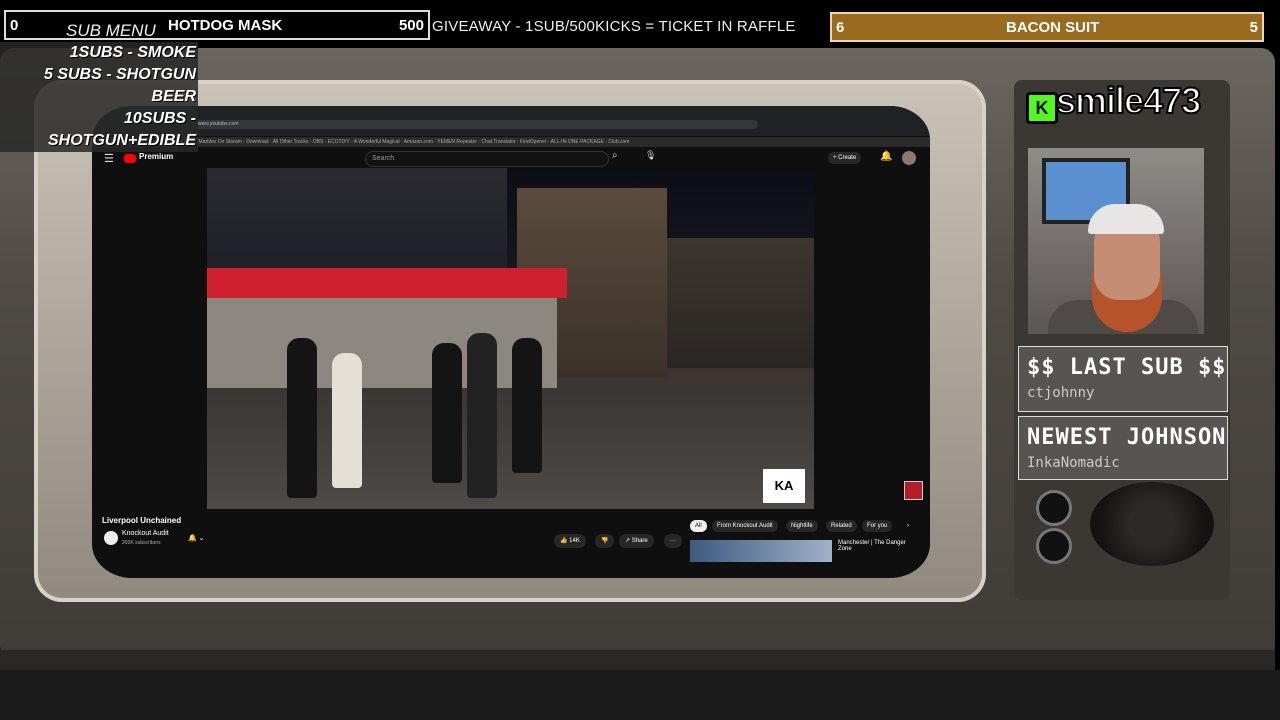 The height and width of the screenshot is (720, 1280). I want to click on webcam-feed, so click(1116, 241).